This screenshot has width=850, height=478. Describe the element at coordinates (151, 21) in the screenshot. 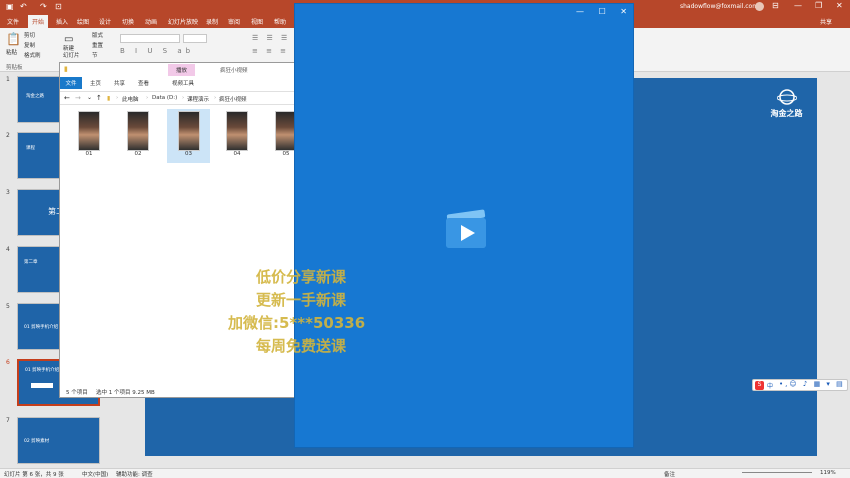

I see `tab-animations: 动画` at that location.